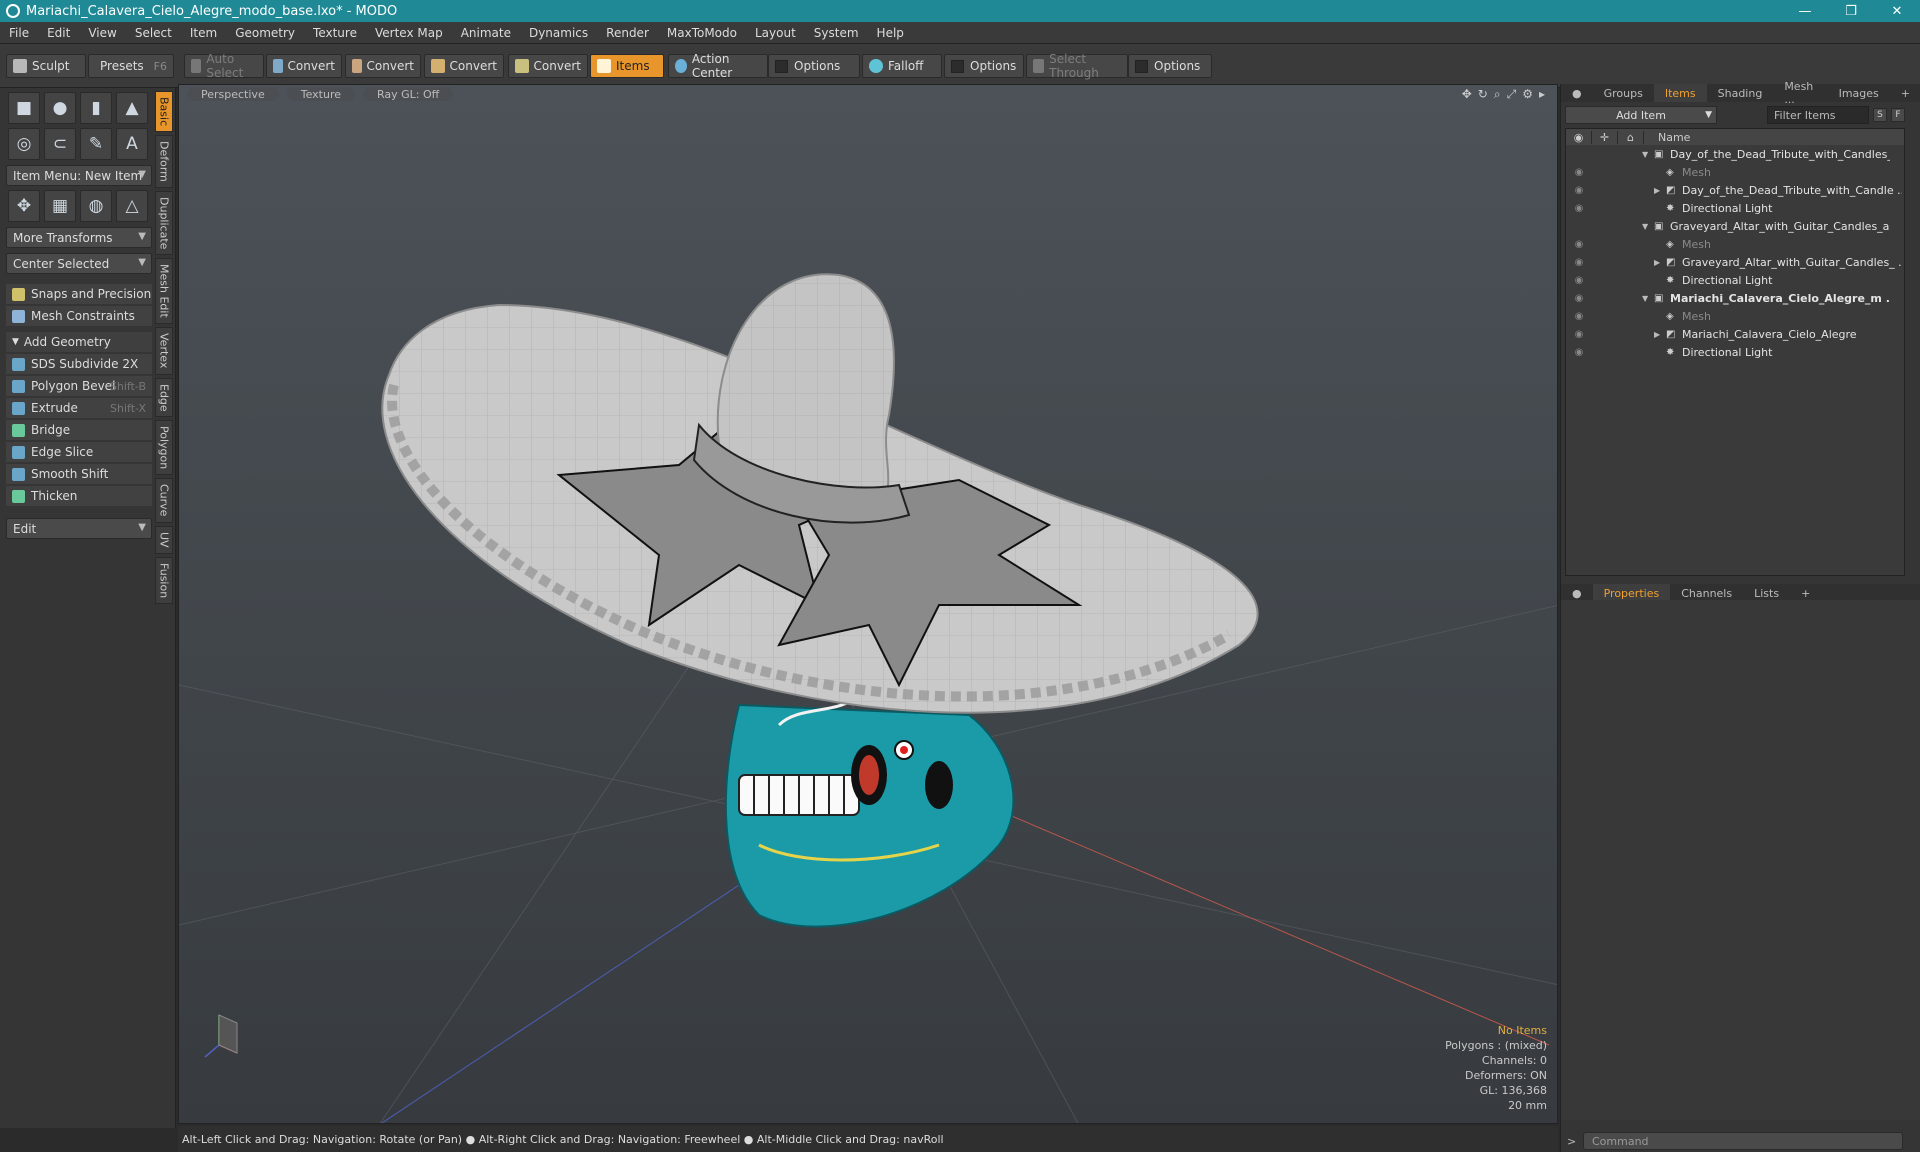 Image resolution: width=1920 pixels, height=1152 pixels. I want to click on torus-icon: ◎, so click(24, 144).